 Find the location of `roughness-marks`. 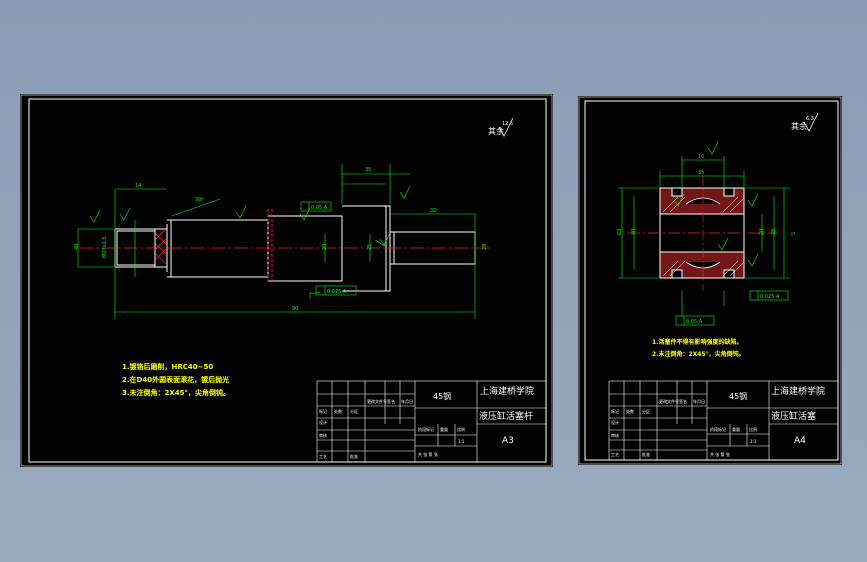

roughness-marks is located at coordinates (250, 215).